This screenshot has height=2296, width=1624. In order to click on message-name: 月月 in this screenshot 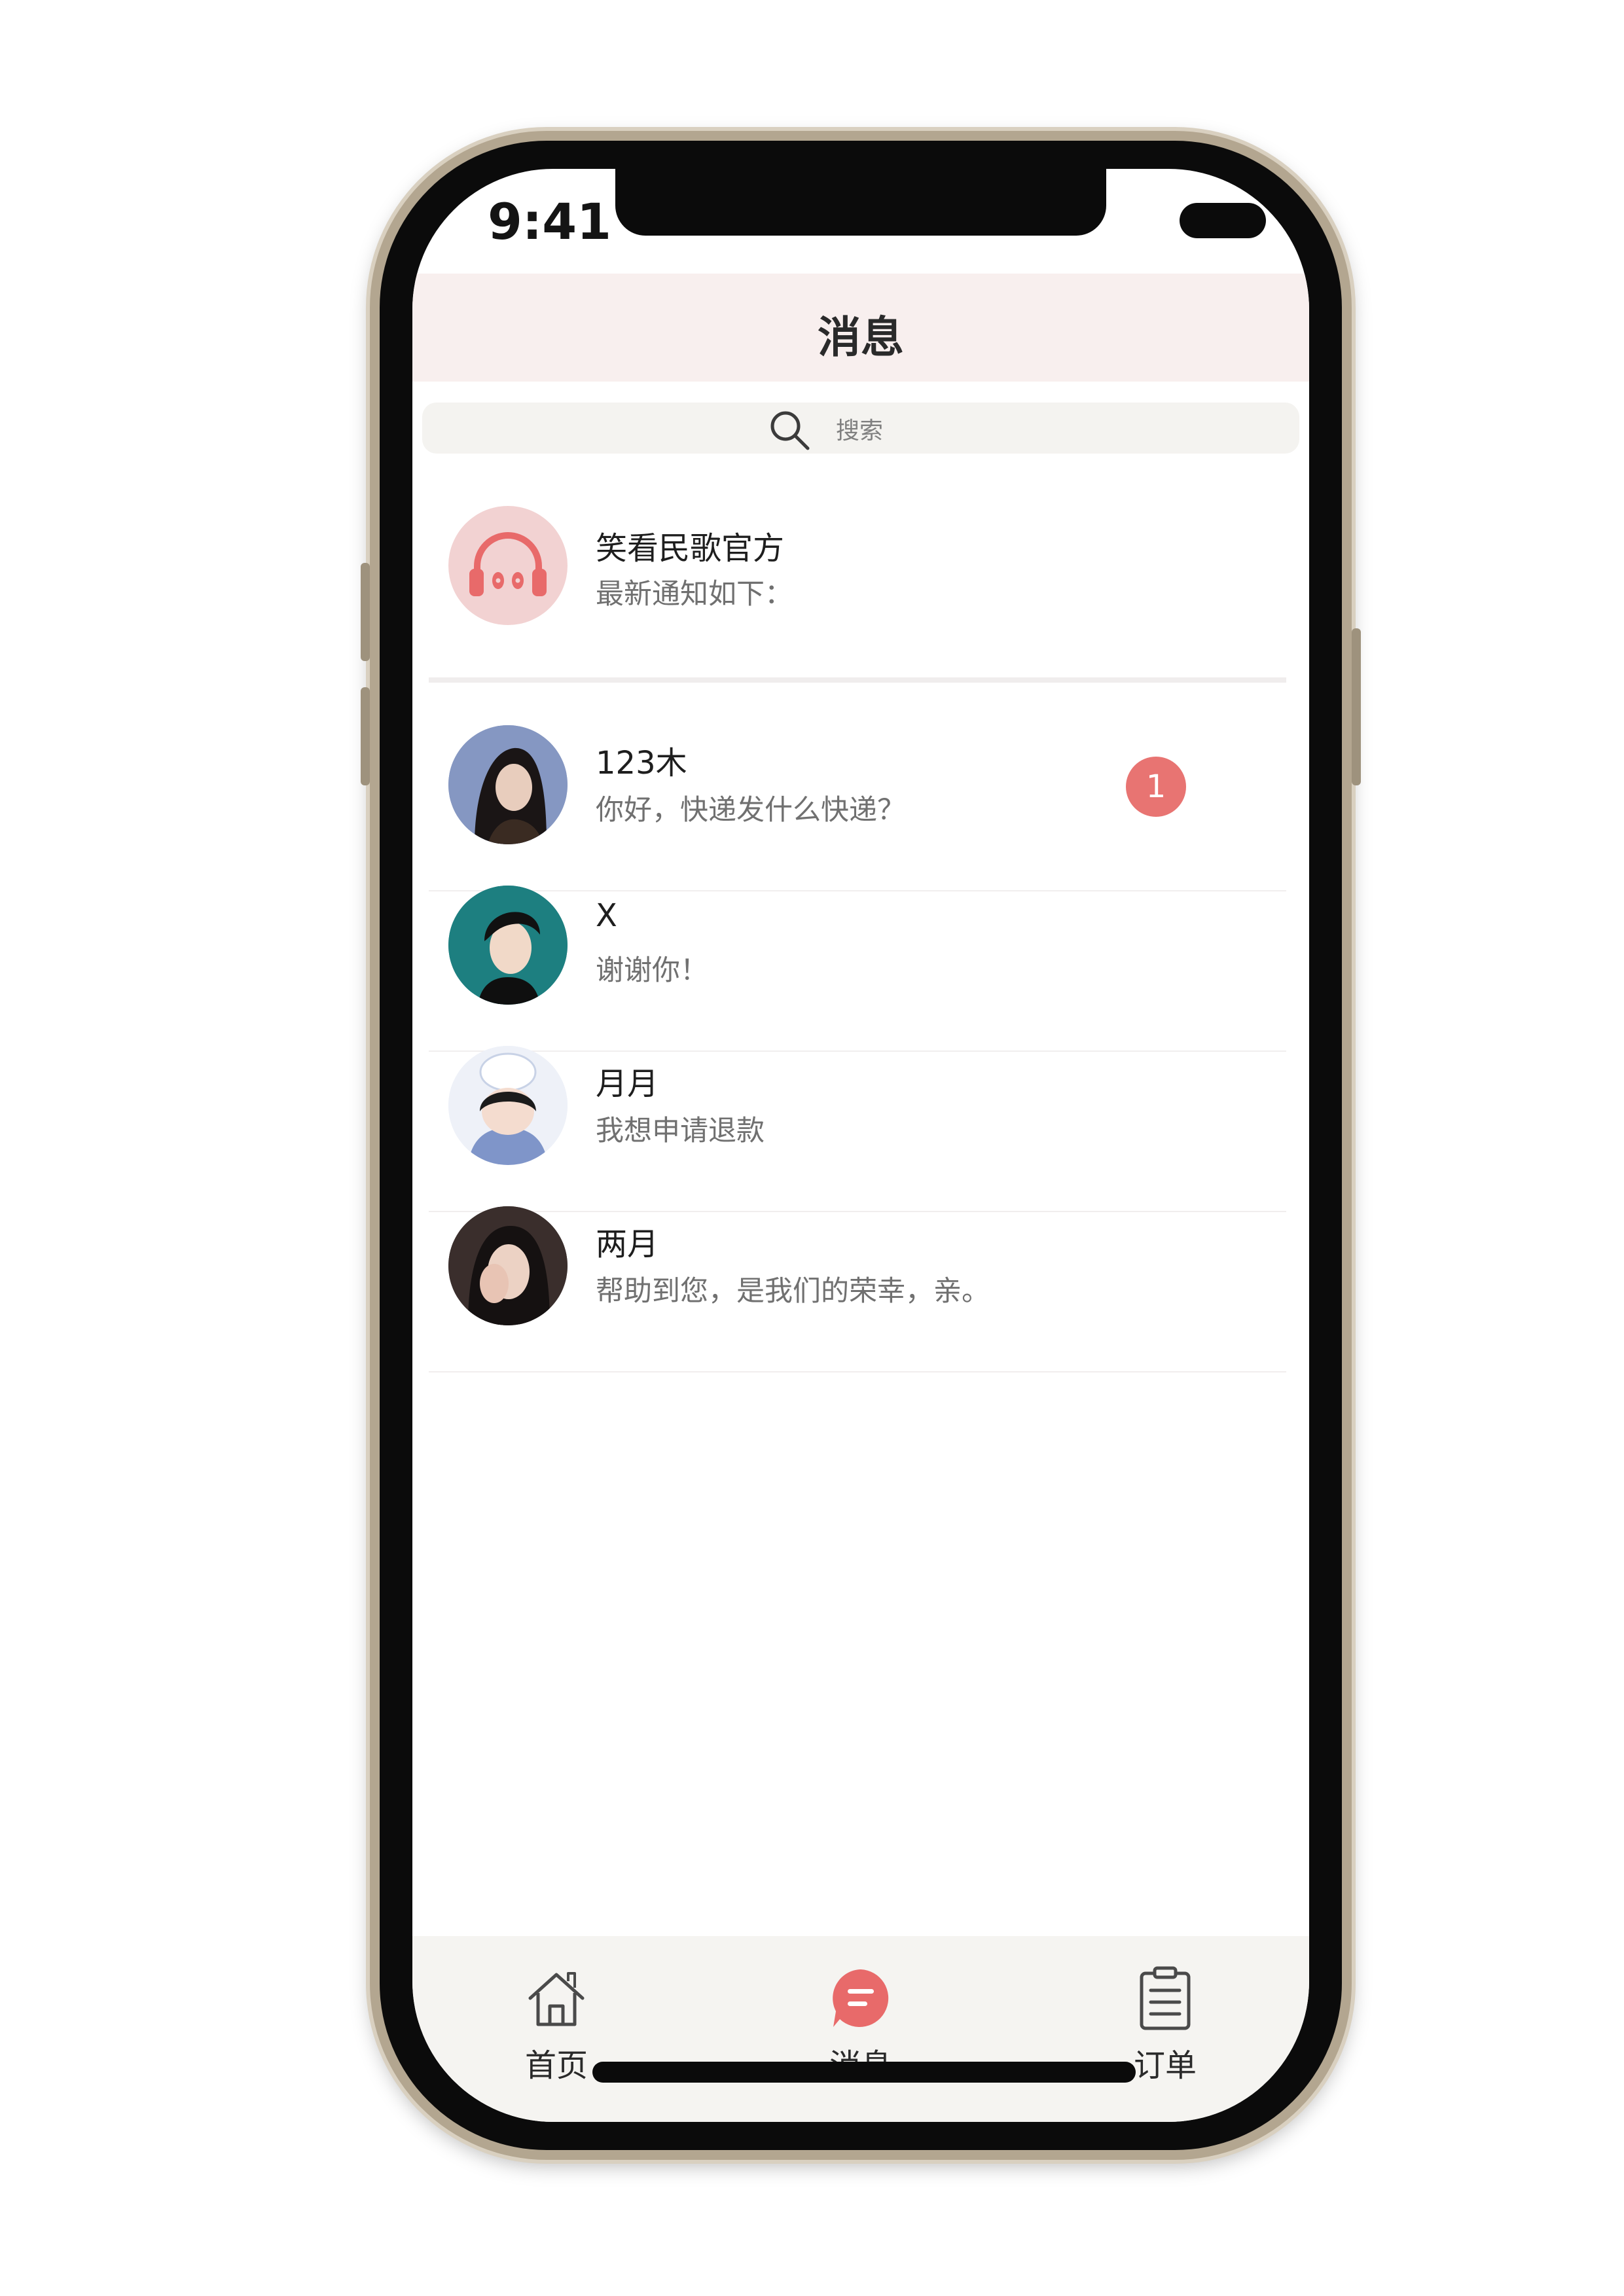, I will do `click(627, 1084)`.